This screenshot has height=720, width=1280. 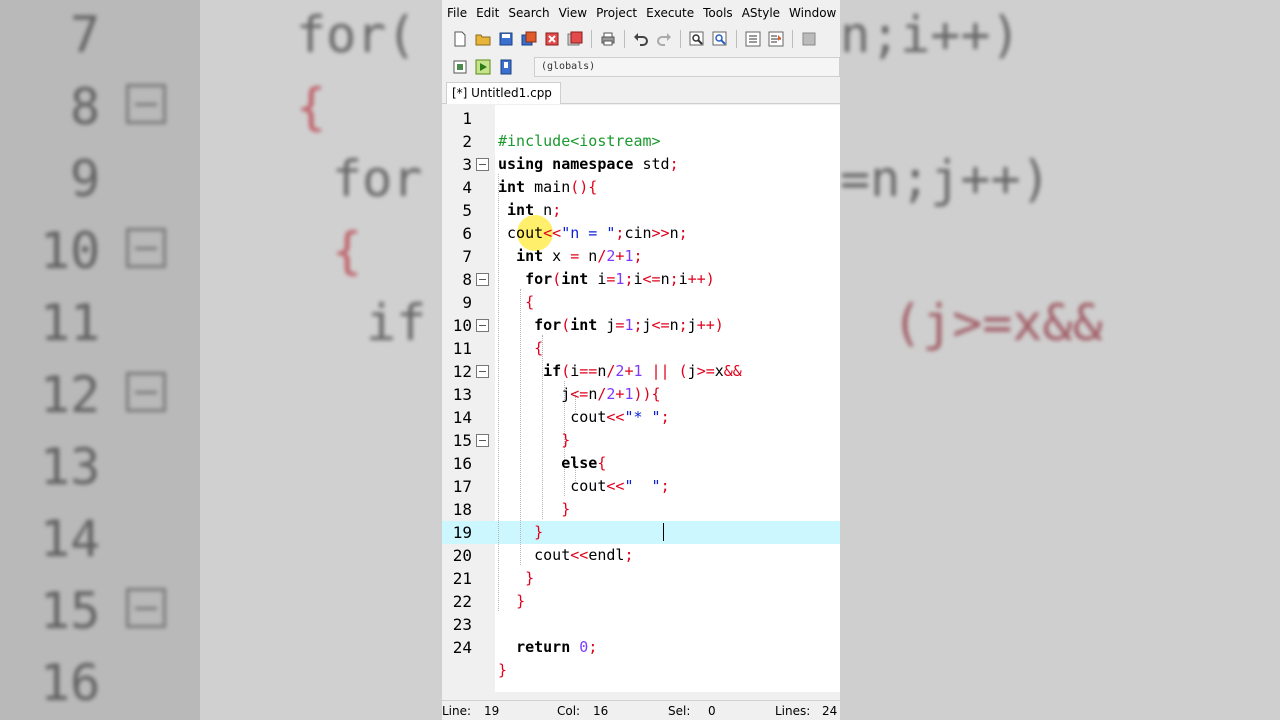 What do you see at coordinates (462, 647) in the screenshot?
I see `line-number: 24` at bounding box center [462, 647].